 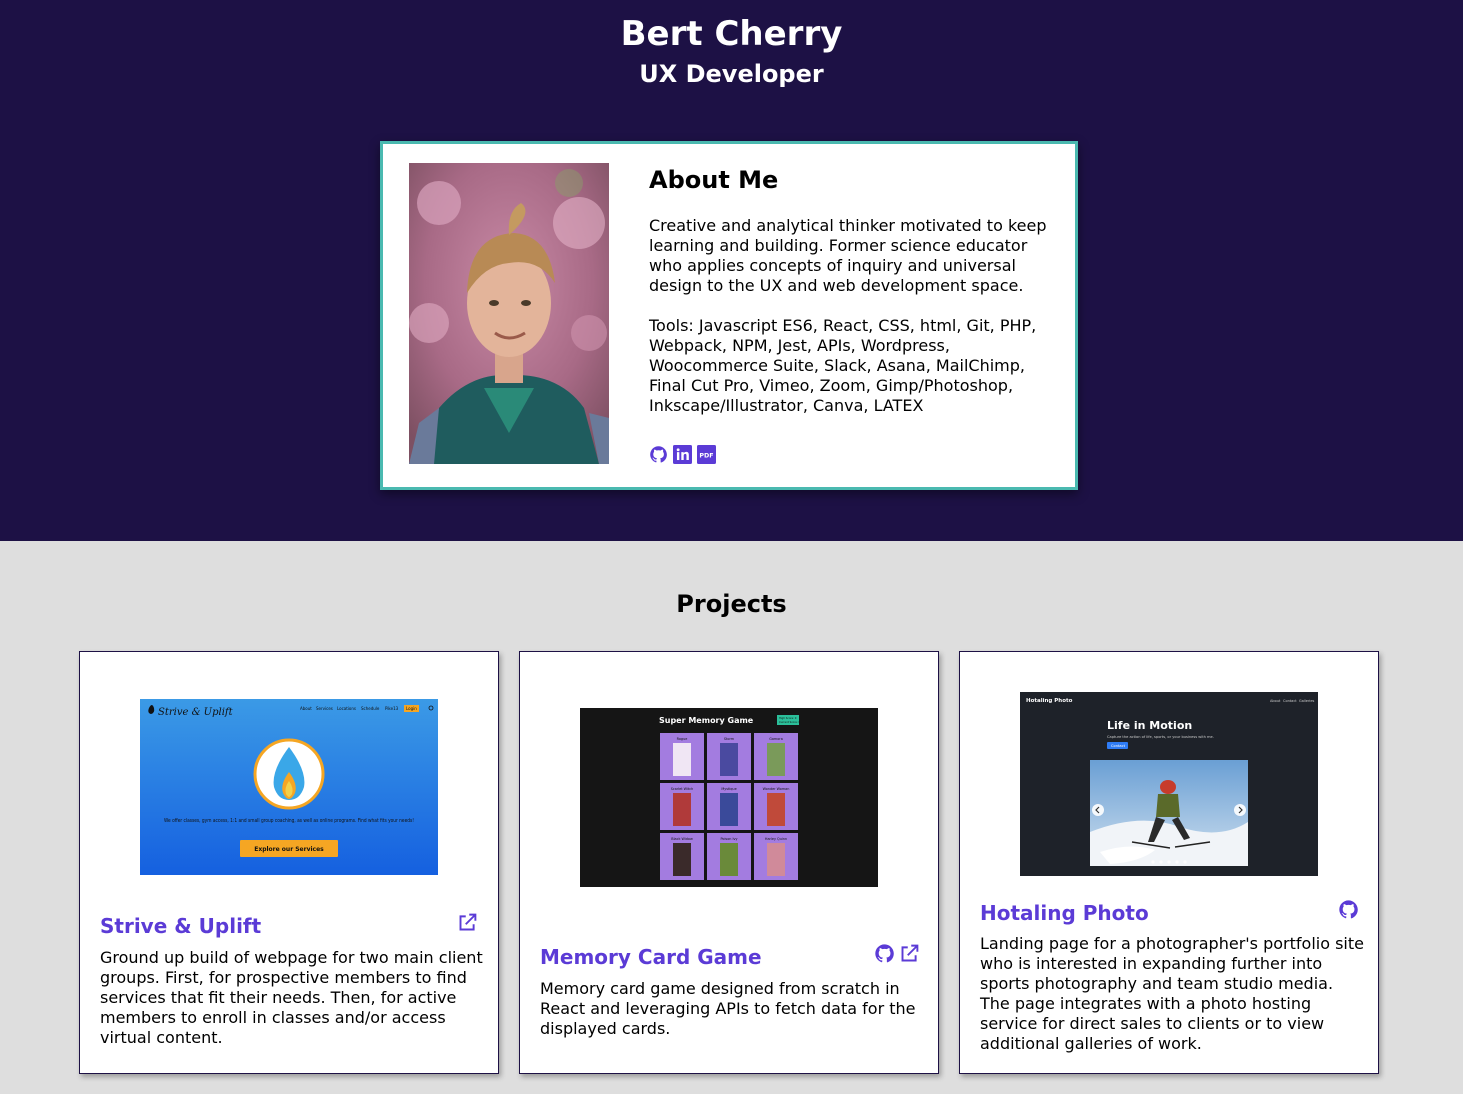 What do you see at coordinates (682, 789) in the screenshot?
I see `memory-card-label: Scarlet Witch` at bounding box center [682, 789].